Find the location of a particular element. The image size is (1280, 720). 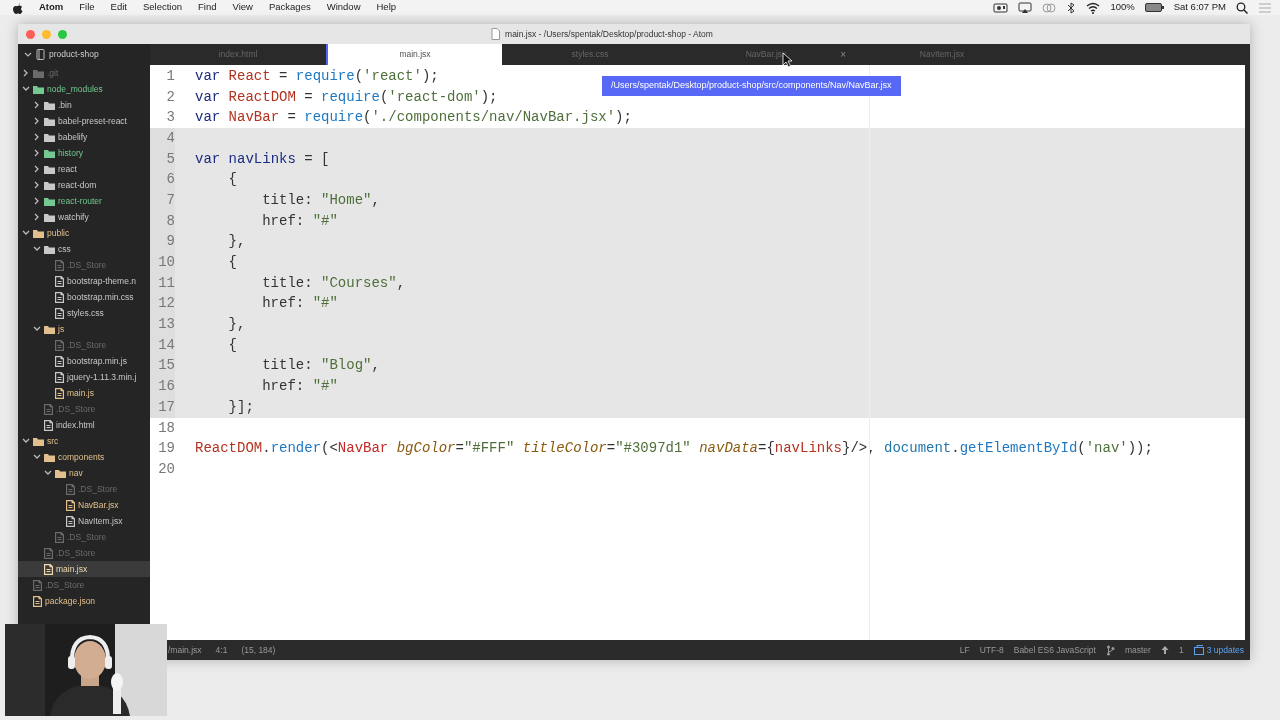

line-number: 14 is located at coordinates (162, 345).